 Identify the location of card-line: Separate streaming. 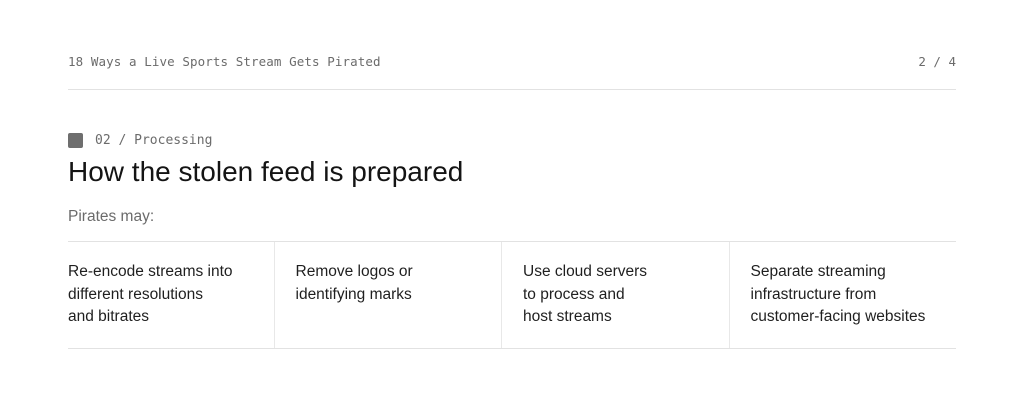
(818, 271).